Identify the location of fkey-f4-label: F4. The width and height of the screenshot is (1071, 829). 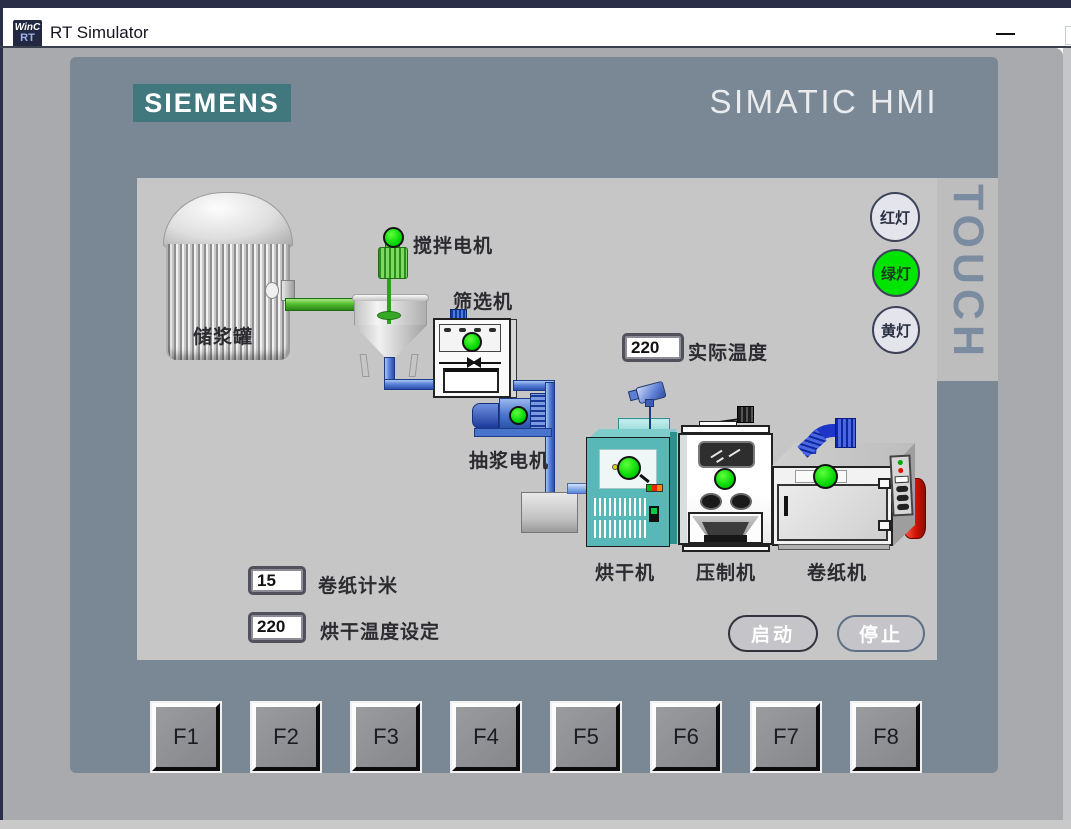
(486, 736).